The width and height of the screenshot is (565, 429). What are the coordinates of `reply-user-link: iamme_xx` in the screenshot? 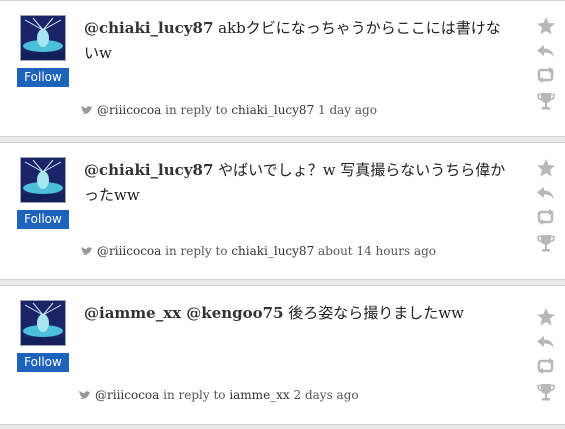 It's located at (259, 395).